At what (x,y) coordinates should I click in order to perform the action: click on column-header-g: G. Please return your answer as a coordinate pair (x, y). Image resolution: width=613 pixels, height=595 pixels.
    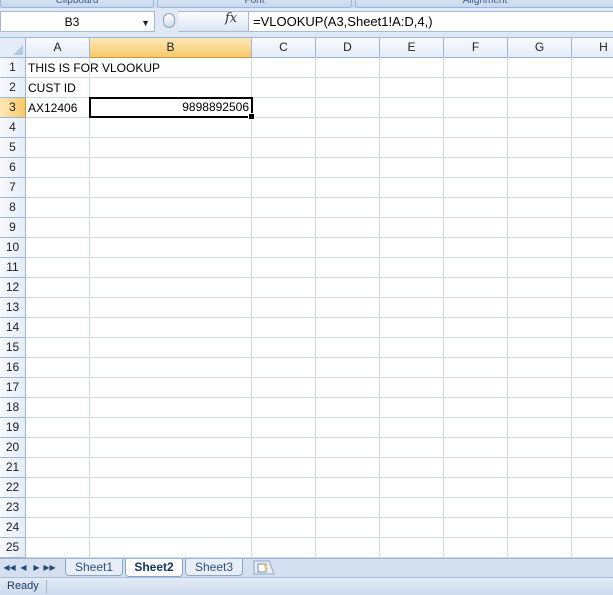
    Looking at the image, I should click on (540, 48).